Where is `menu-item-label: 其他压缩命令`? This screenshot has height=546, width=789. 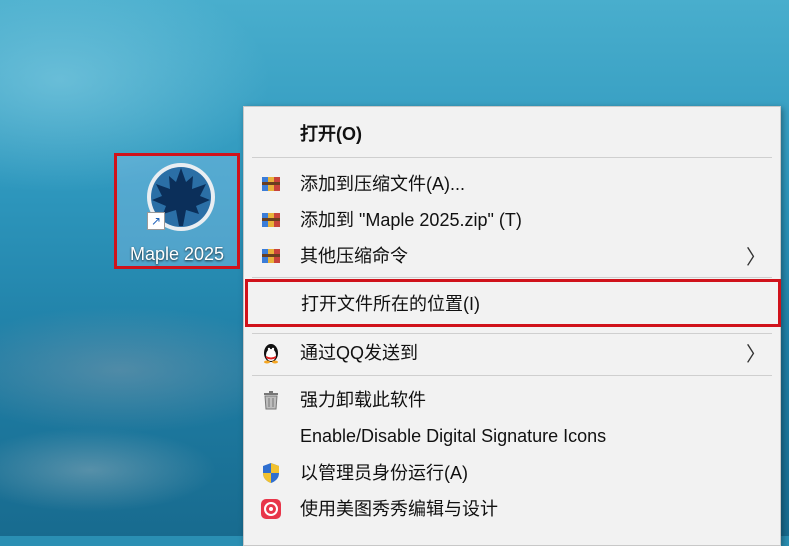 menu-item-label: 其他压缩命令 is located at coordinates (354, 256).